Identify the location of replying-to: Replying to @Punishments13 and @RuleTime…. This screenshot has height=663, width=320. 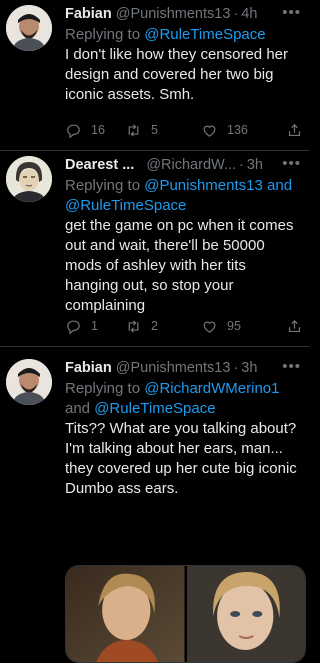
(183, 196).